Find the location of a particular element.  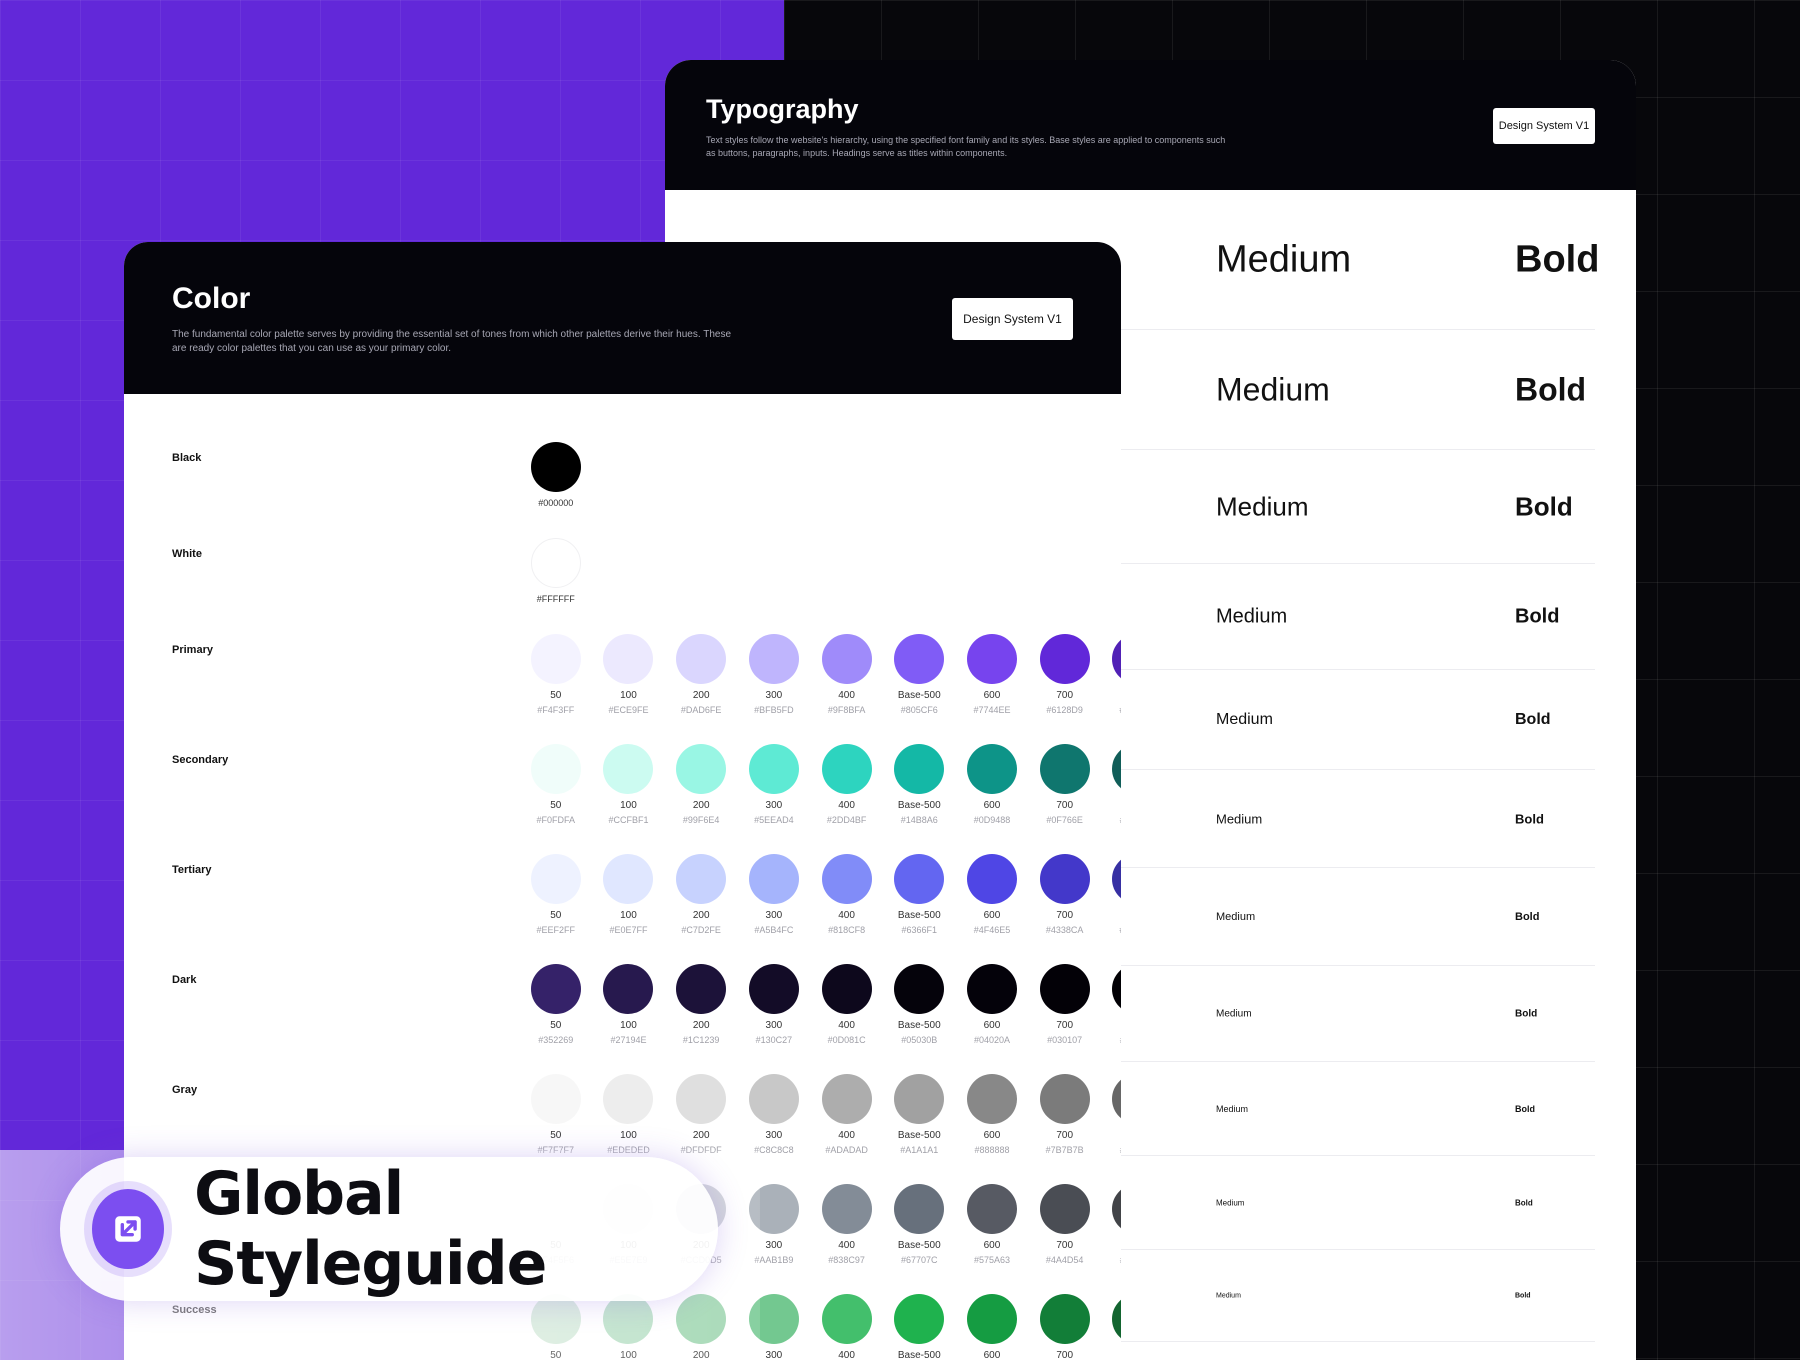

color-swatch: Base-500 #A1A1A1 is located at coordinates (919, 1114).